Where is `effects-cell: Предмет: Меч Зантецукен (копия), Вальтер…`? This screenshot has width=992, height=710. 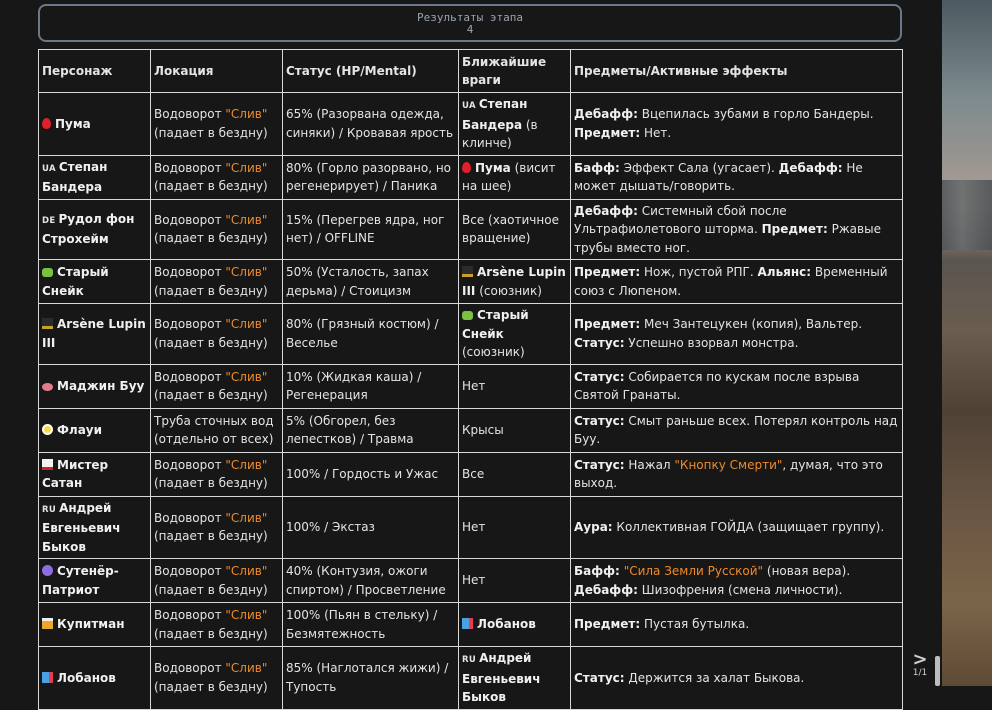
effects-cell: Предмет: Меч Зантецукен (копия), Вальтер… is located at coordinates (736, 334).